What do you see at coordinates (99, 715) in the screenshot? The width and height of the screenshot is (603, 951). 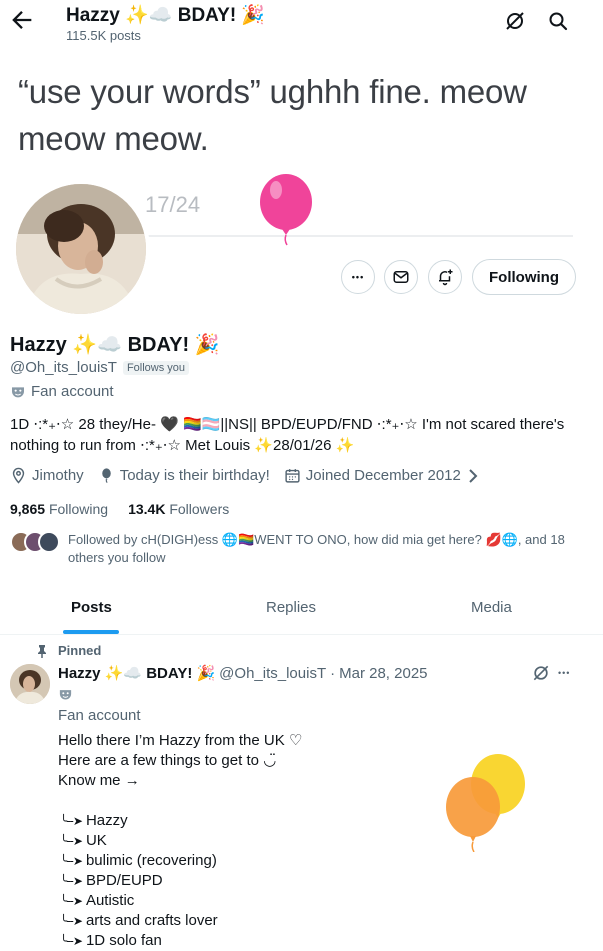 I see `post-category-label: Fan account` at bounding box center [99, 715].